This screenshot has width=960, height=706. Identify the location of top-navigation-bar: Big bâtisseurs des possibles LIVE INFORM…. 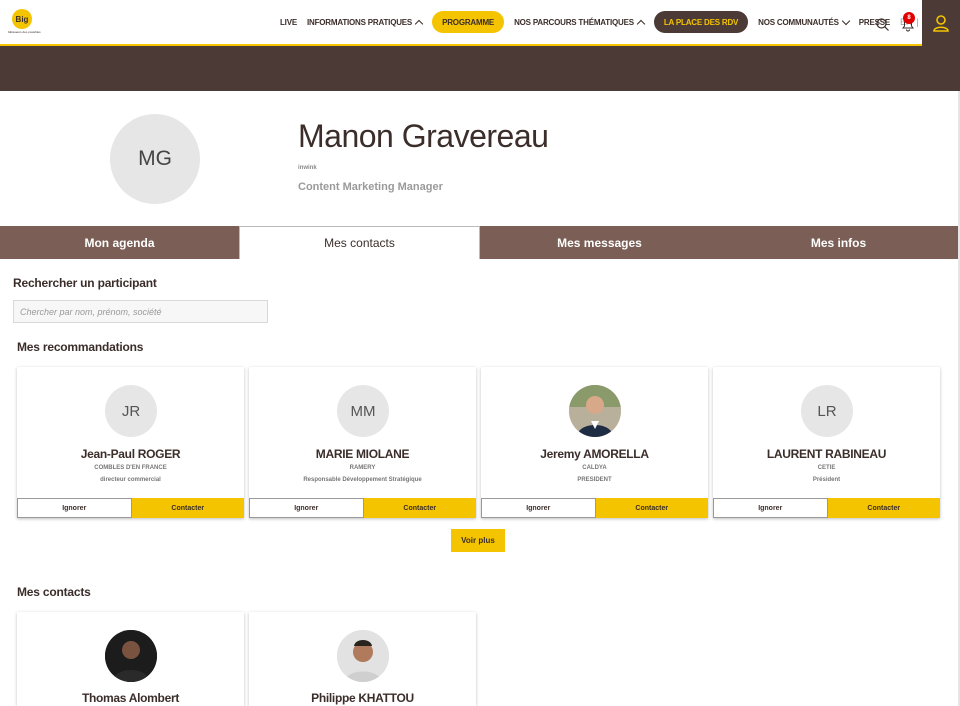
(480, 23).